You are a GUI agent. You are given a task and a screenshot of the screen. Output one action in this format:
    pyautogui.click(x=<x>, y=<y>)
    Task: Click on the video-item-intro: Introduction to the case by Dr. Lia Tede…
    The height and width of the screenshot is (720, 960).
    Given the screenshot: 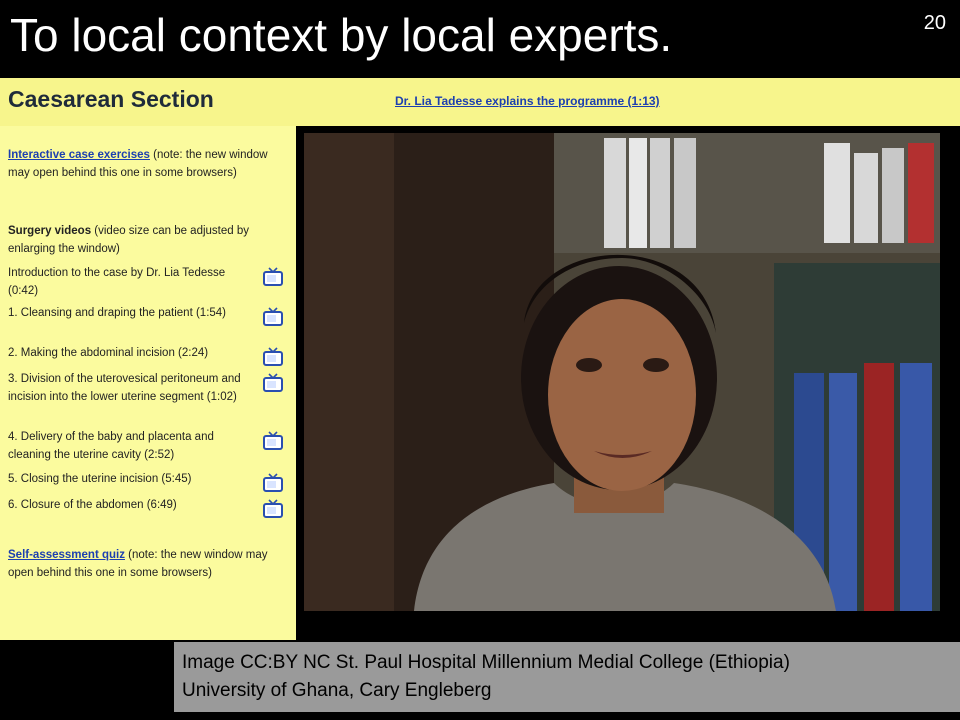 What is the action you would take?
    pyautogui.click(x=149, y=282)
    